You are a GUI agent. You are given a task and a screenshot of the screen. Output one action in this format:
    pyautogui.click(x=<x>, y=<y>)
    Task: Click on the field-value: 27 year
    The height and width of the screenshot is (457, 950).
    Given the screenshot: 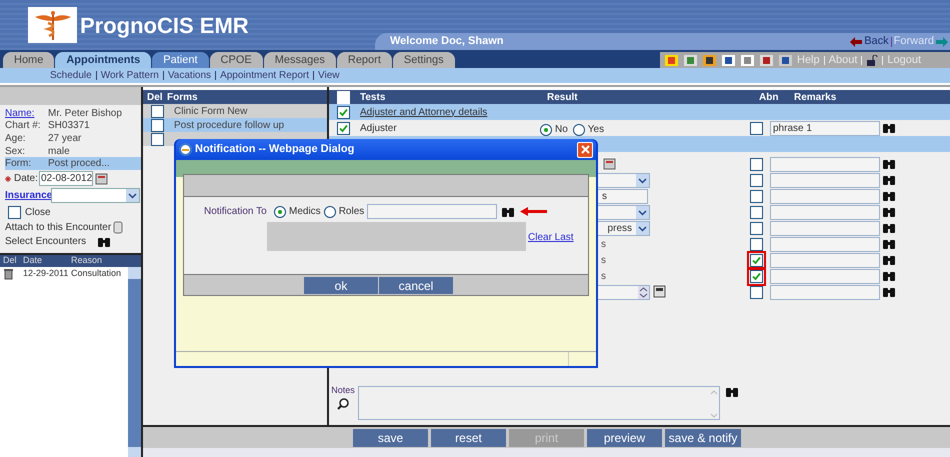 What is the action you would take?
    pyautogui.click(x=65, y=139)
    